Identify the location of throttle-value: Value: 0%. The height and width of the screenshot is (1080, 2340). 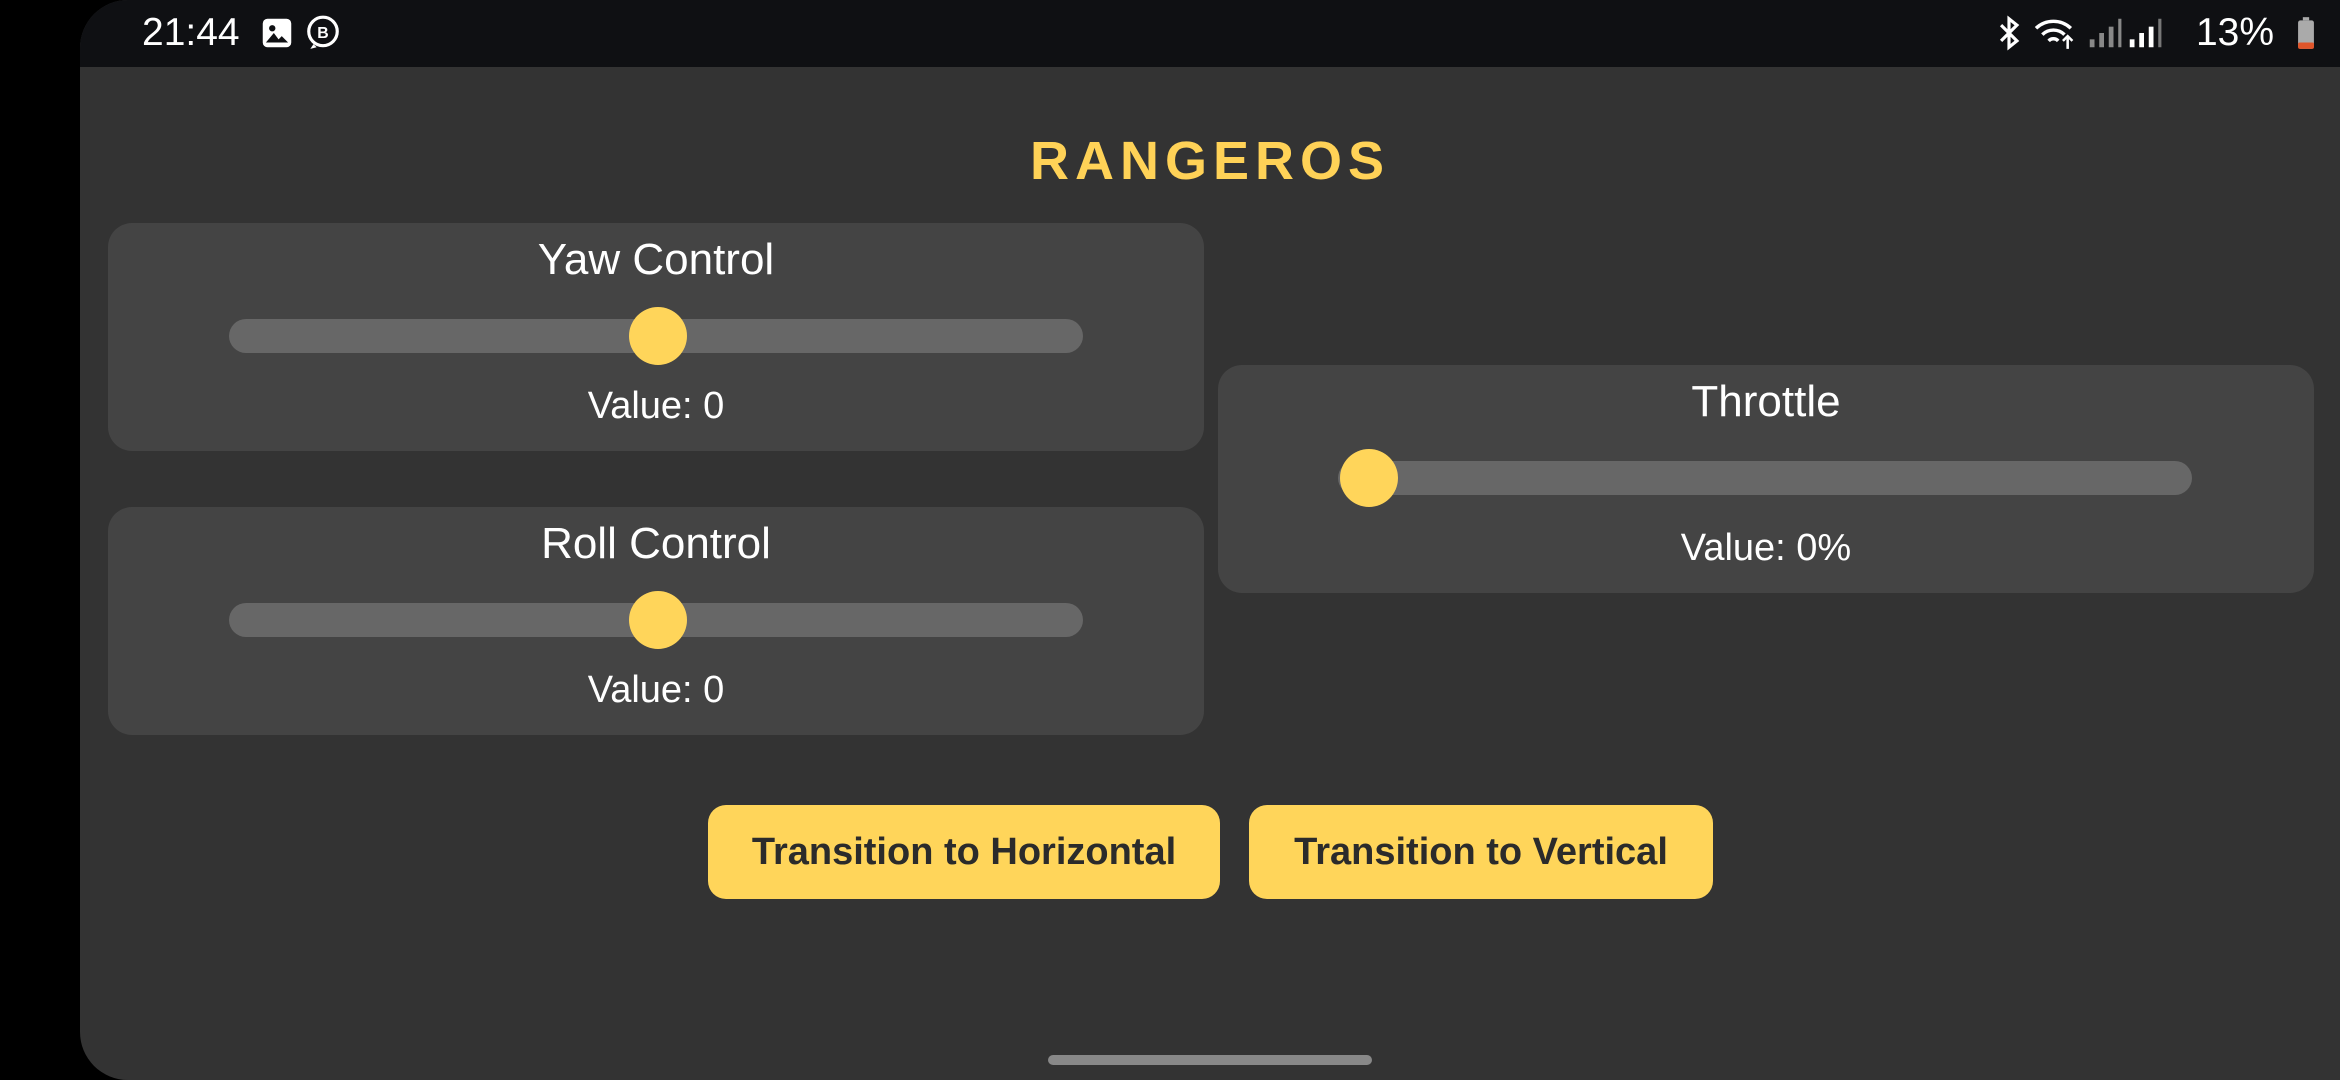
(1766, 548).